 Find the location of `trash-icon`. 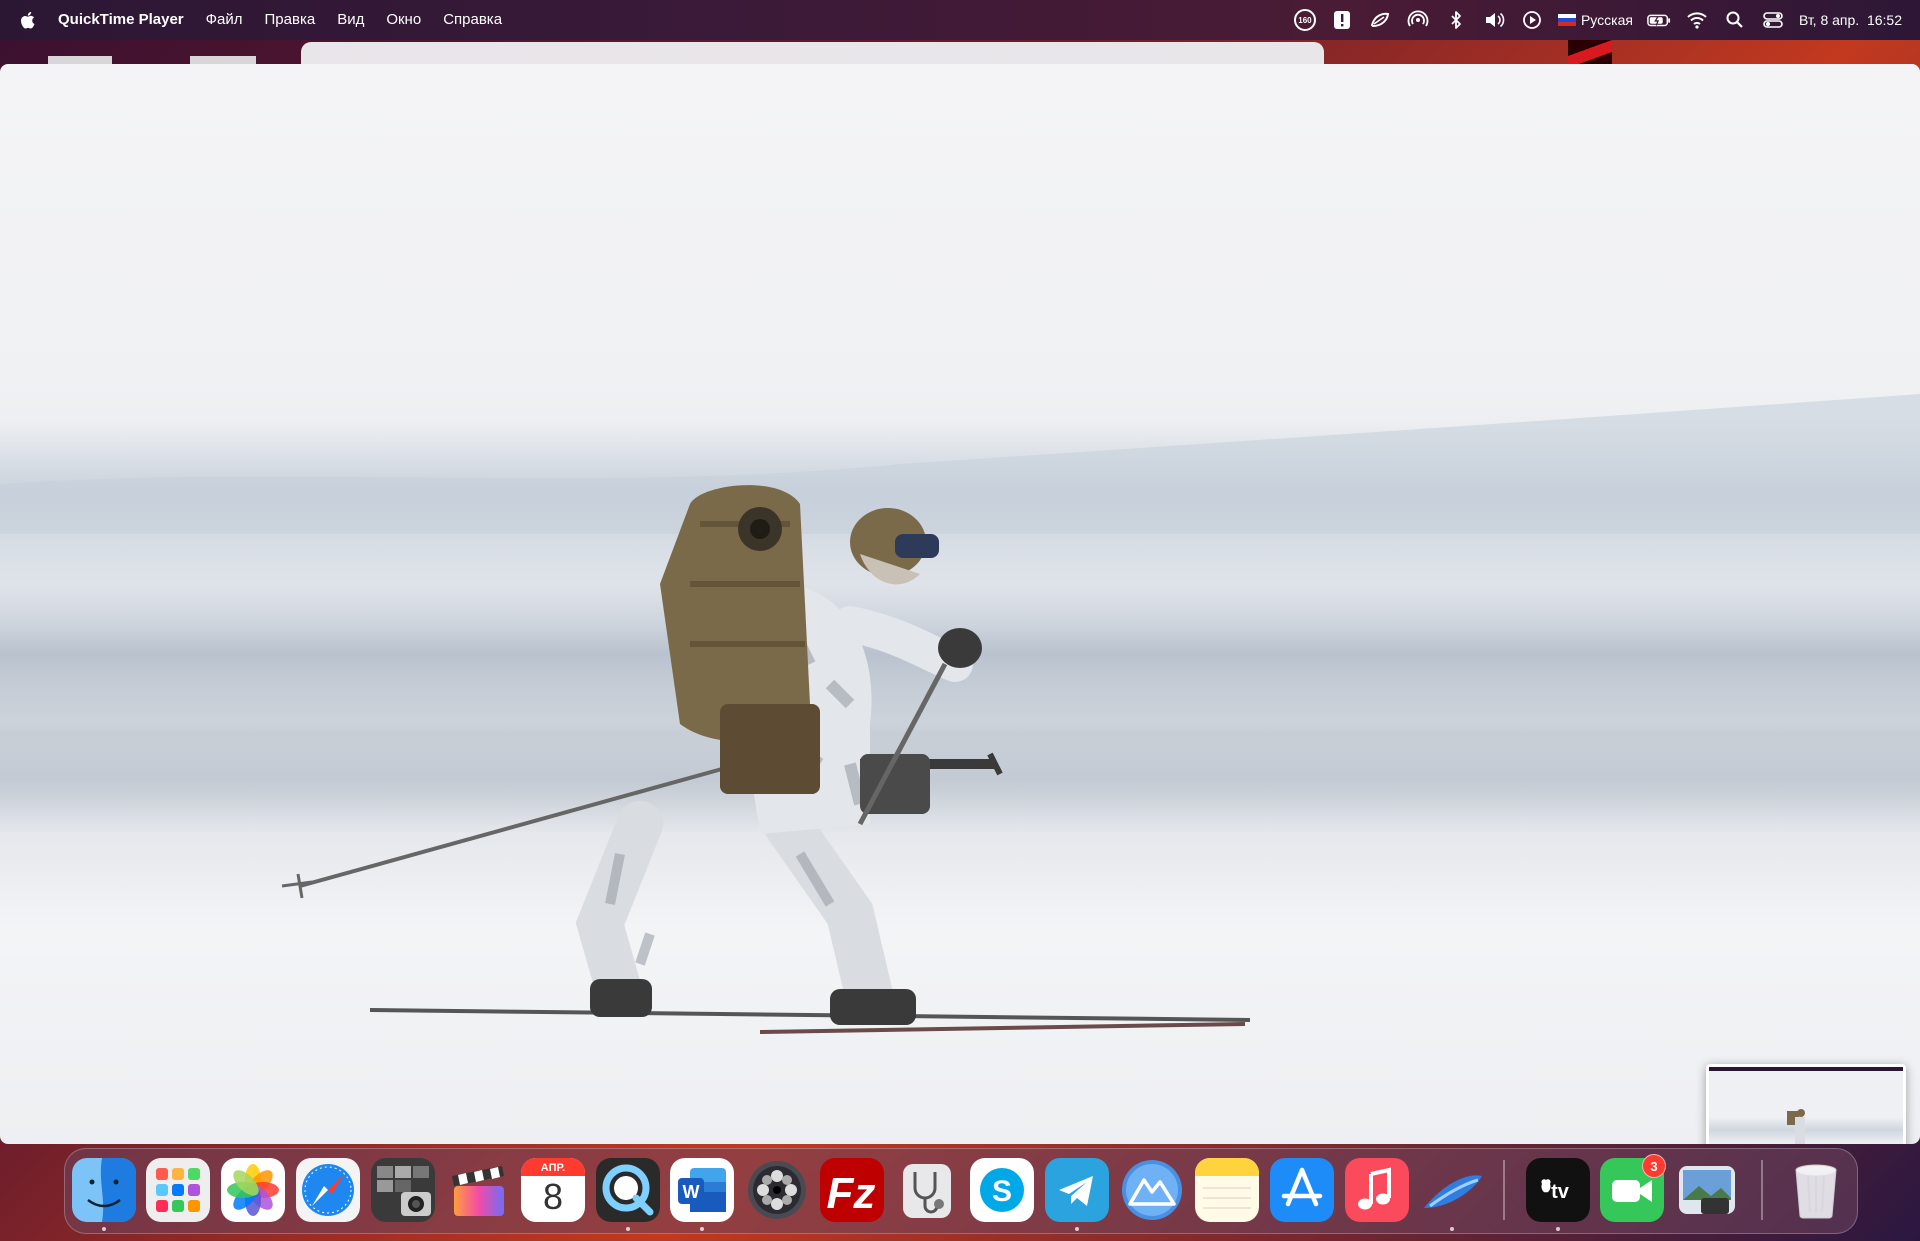

trash-icon is located at coordinates (1816, 1191).